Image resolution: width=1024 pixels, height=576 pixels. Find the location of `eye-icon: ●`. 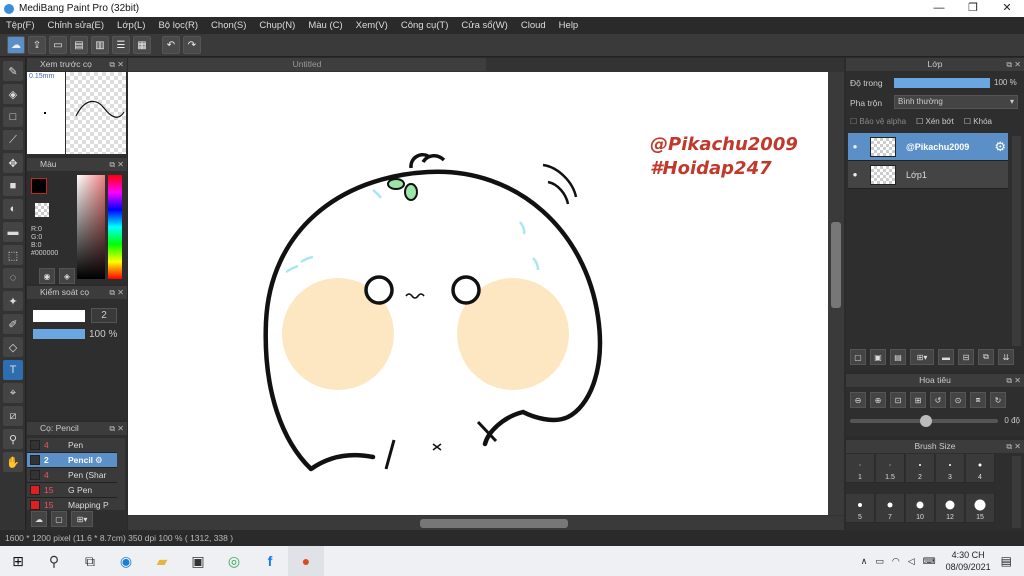

eye-icon: ● is located at coordinates (855, 174).